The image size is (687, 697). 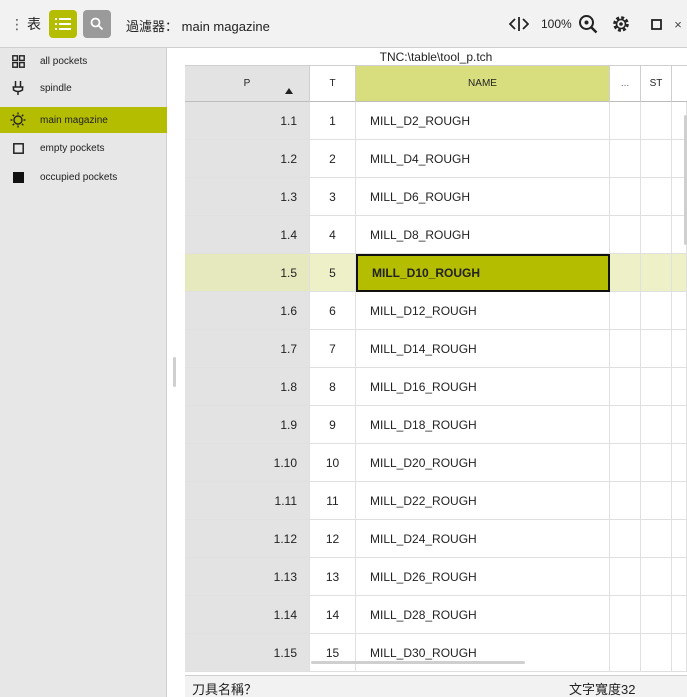 I want to click on column-header-name: NAME, so click(x=483, y=84).